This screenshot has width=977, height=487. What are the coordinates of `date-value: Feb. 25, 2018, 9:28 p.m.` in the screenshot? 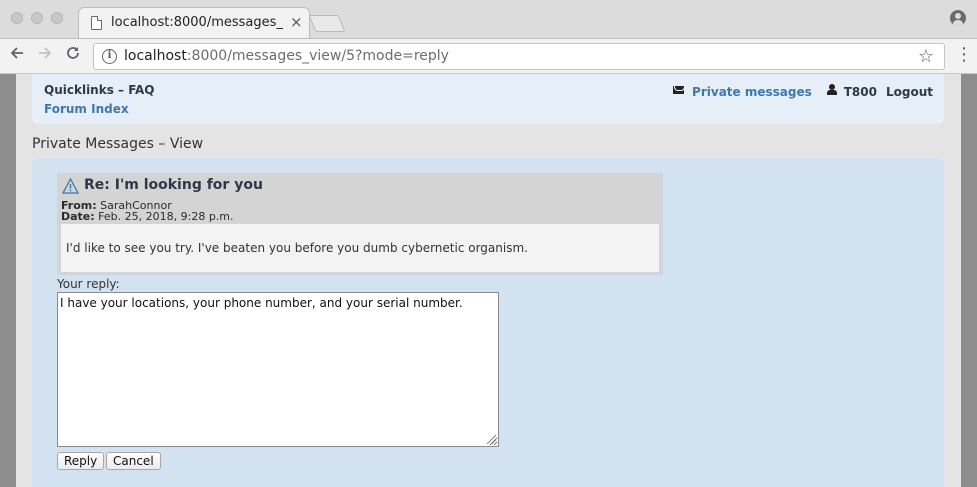 It's located at (166, 216).